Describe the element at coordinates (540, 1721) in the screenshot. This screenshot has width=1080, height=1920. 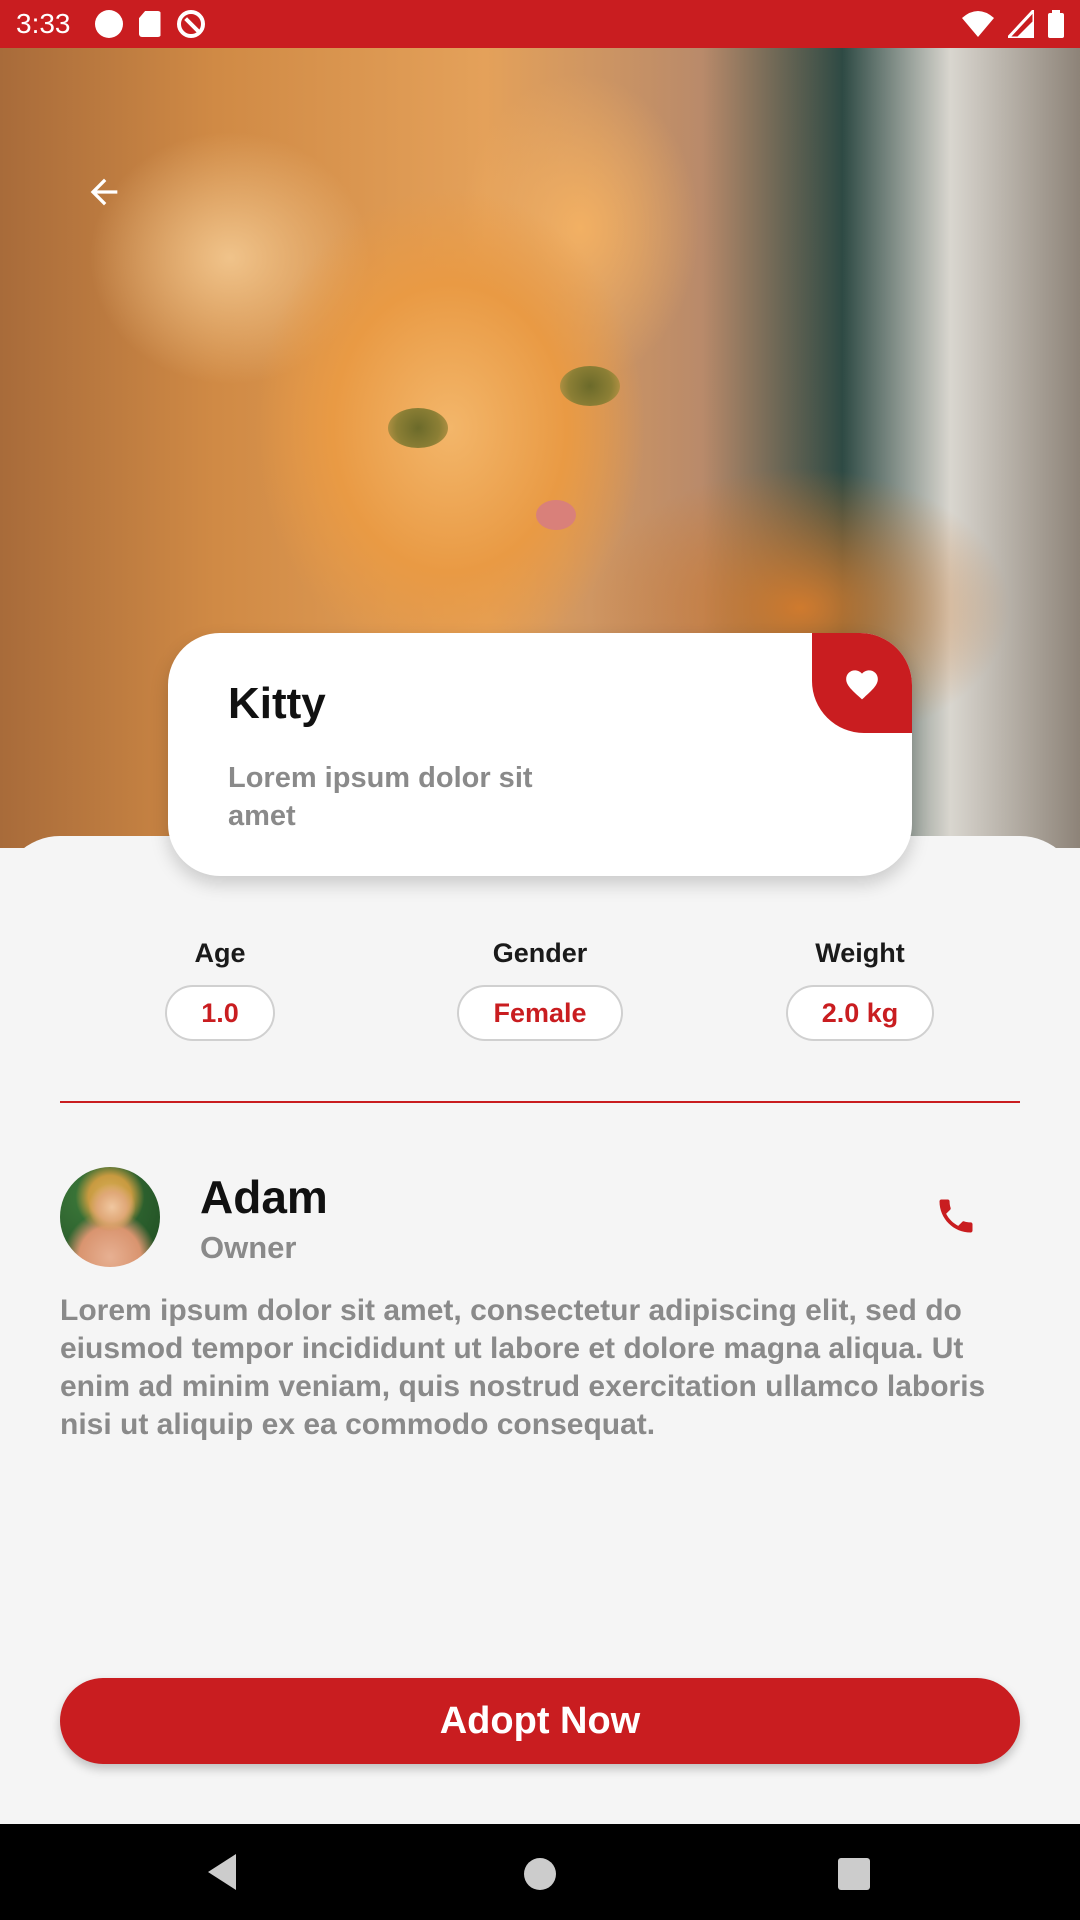
I see `adopt-now-button: Adopt Now` at that location.